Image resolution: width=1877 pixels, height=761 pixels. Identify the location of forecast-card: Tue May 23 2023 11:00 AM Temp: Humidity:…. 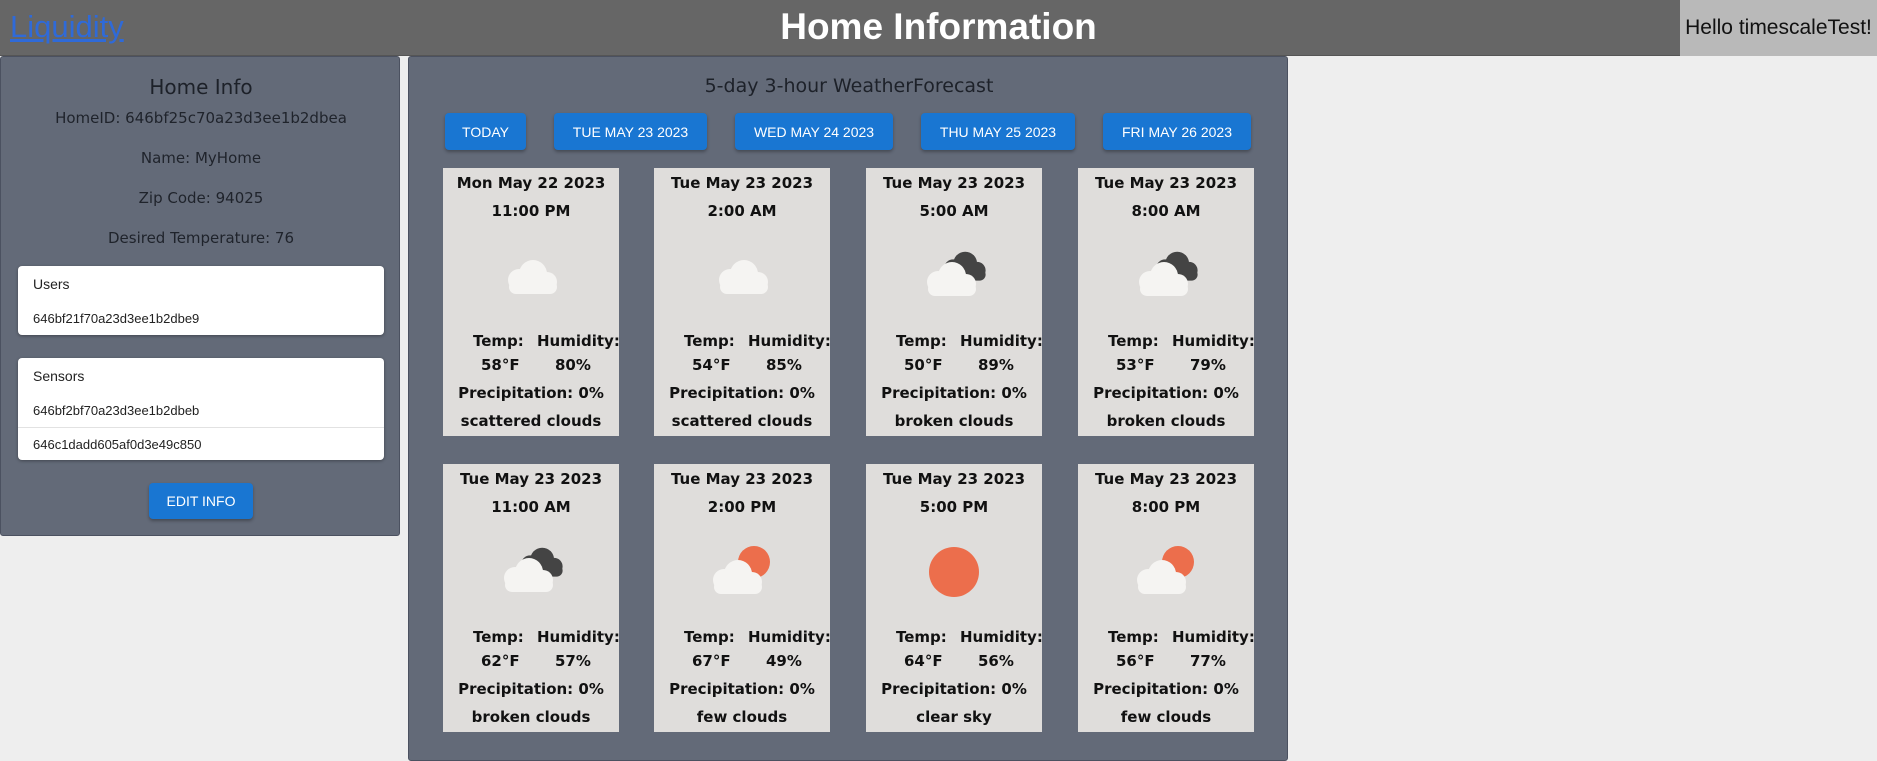
(531, 598).